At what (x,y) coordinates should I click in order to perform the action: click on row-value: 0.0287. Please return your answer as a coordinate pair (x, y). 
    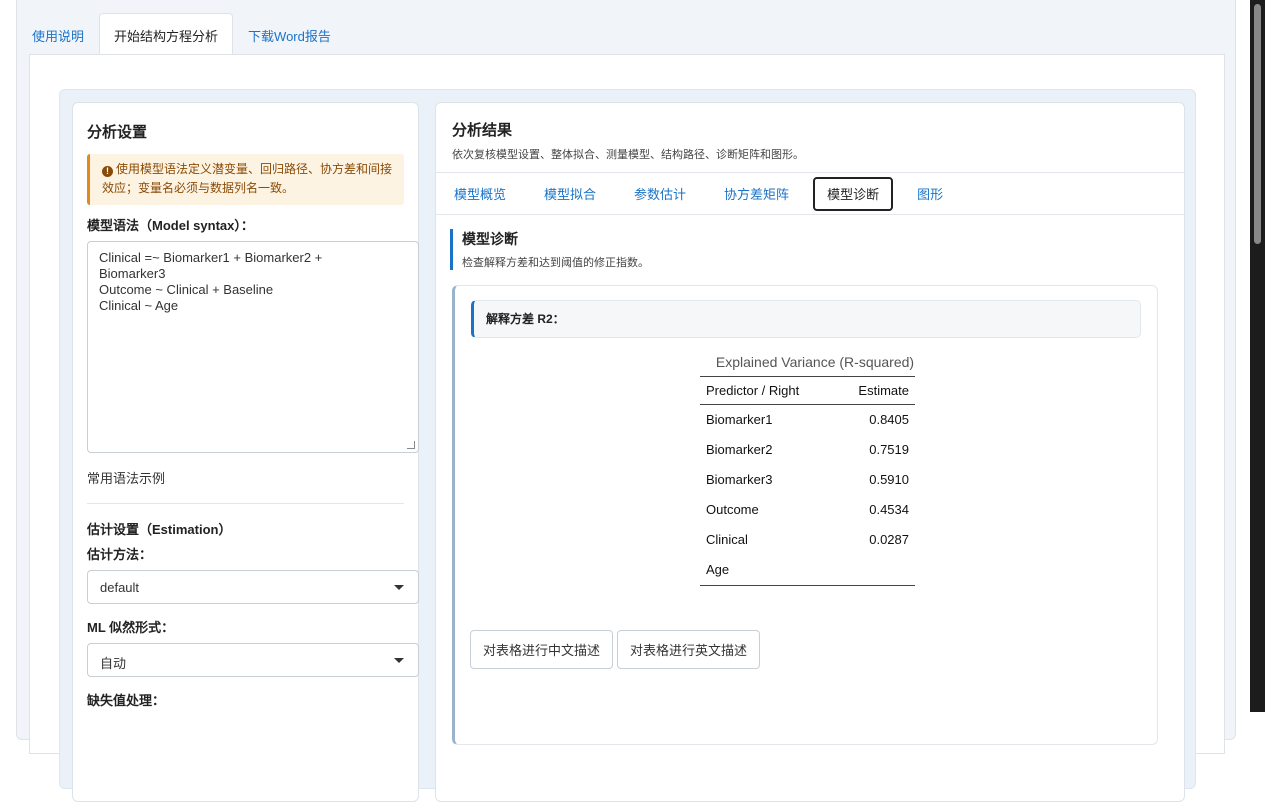
    Looking at the image, I should click on (889, 539).